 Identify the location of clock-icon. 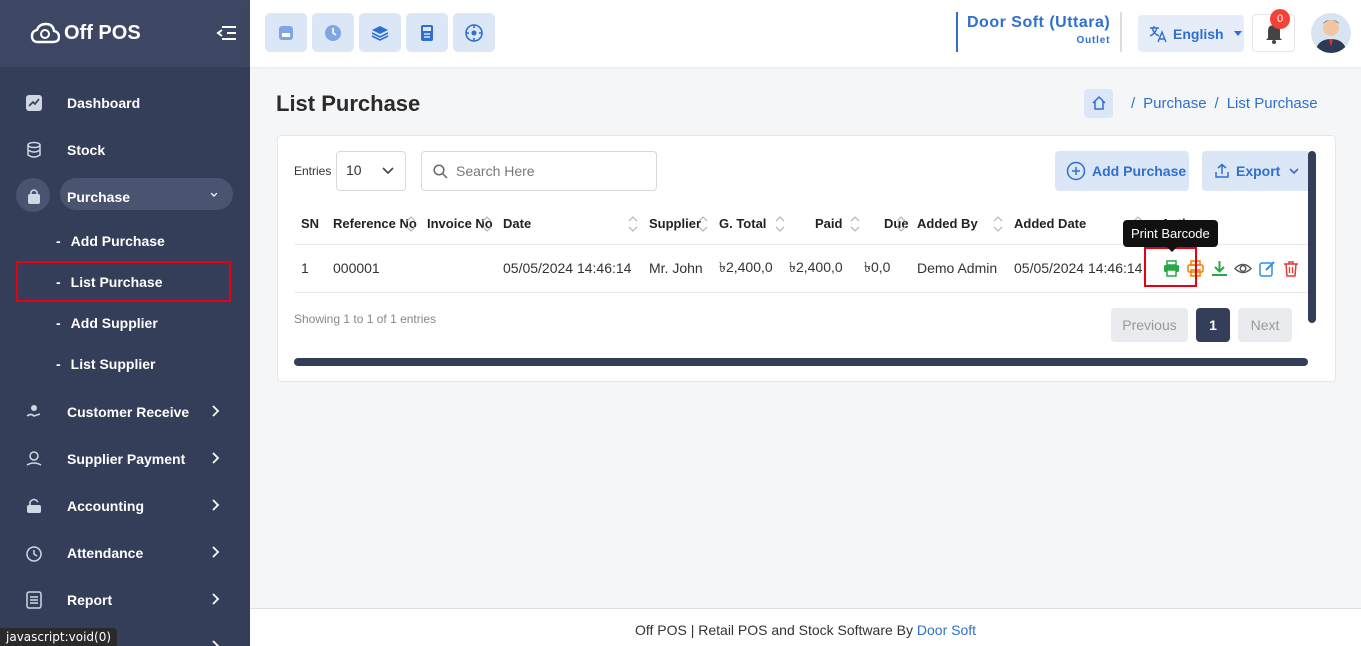
(333, 32).